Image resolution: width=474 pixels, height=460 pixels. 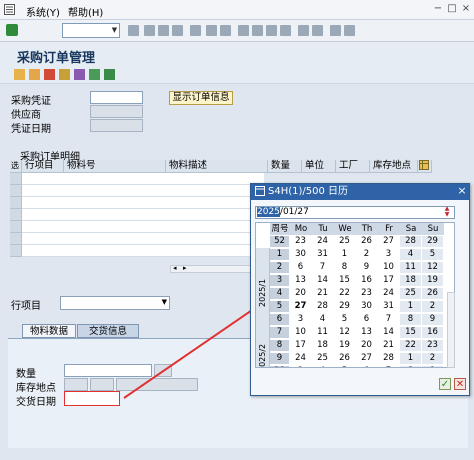 What do you see at coordinates (279, 241) in the screenshot?
I see `week-number: 52` at bounding box center [279, 241].